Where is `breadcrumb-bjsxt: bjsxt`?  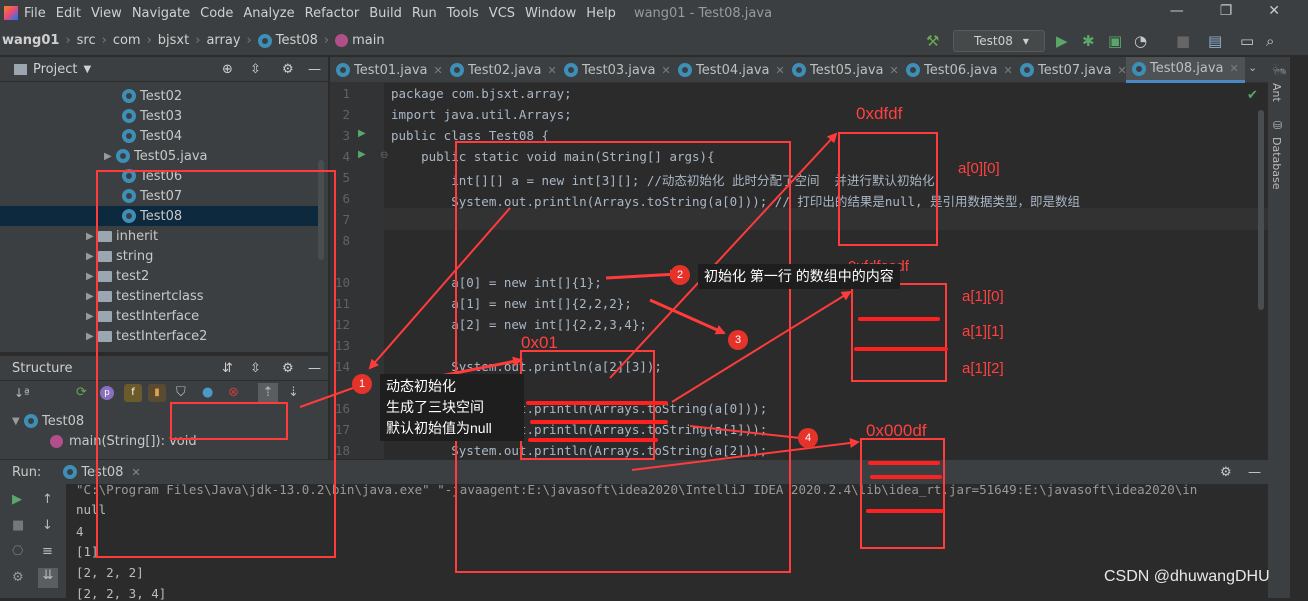
breadcrumb-bjsxt: bjsxt is located at coordinates (173, 40).